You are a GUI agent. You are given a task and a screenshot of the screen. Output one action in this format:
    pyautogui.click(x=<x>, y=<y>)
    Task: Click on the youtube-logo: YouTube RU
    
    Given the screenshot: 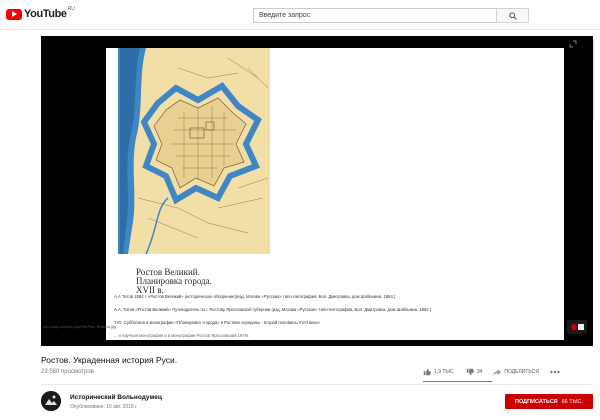 What is the action you would take?
    pyautogui.click(x=40, y=13)
    